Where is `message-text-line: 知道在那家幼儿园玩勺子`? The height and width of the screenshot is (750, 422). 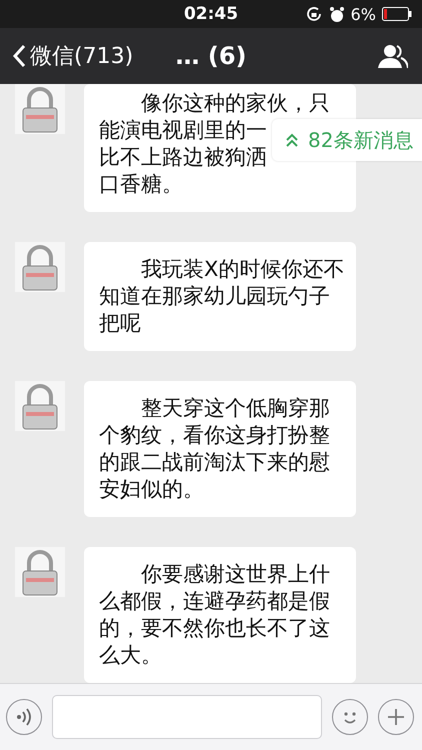
message-text-line: 知道在那家幼儿园玩勺子 is located at coordinates (214, 296).